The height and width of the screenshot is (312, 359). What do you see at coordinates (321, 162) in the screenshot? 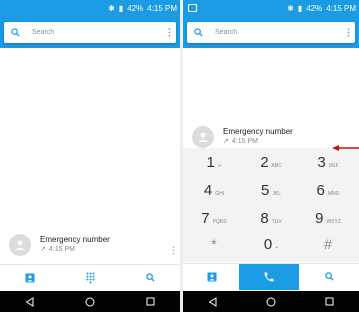
I see `dialpad-key-digit: 3` at bounding box center [321, 162].